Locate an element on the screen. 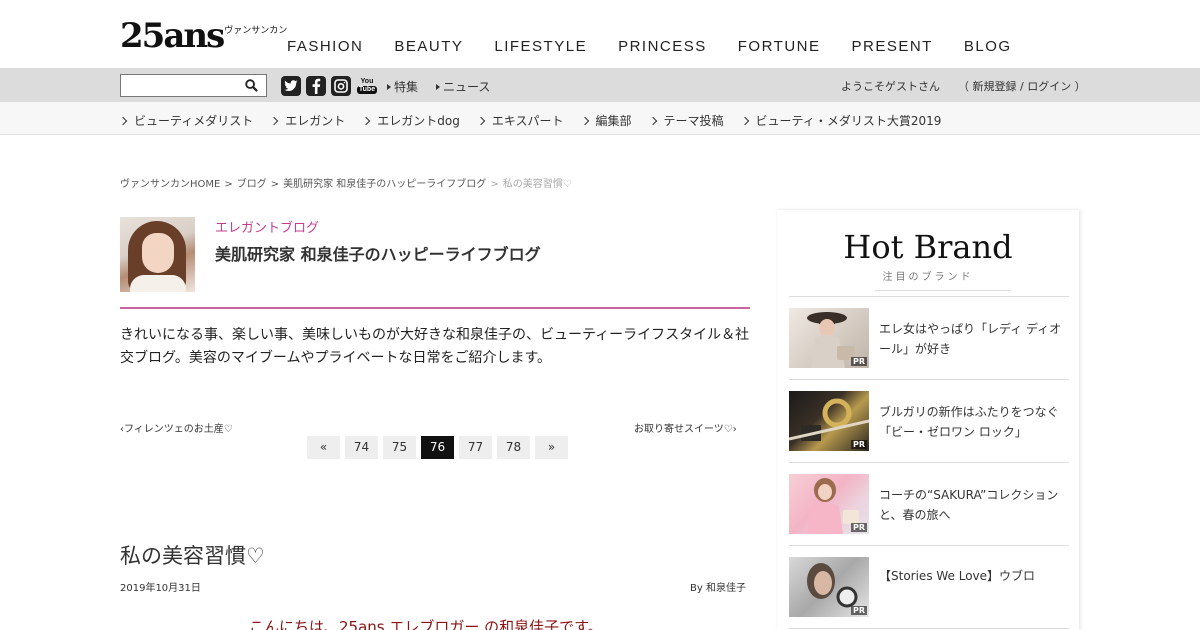 The height and width of the screenshot is (630, 1200). next-post-label: お取り寄せスイーツ♡ is located at coordinates (683, 429).